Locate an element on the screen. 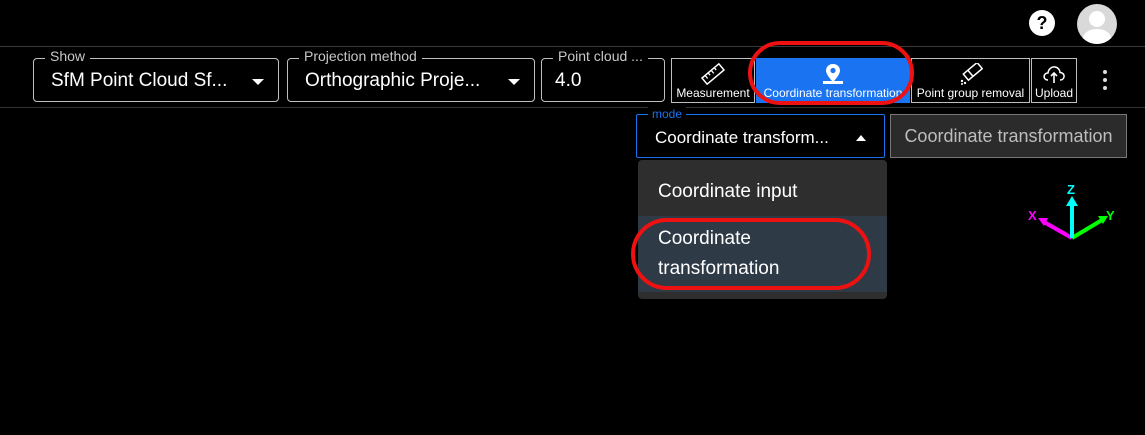 The image size is (1145, 435). axis-y-label: Y is located at coordinates (1110, 215).